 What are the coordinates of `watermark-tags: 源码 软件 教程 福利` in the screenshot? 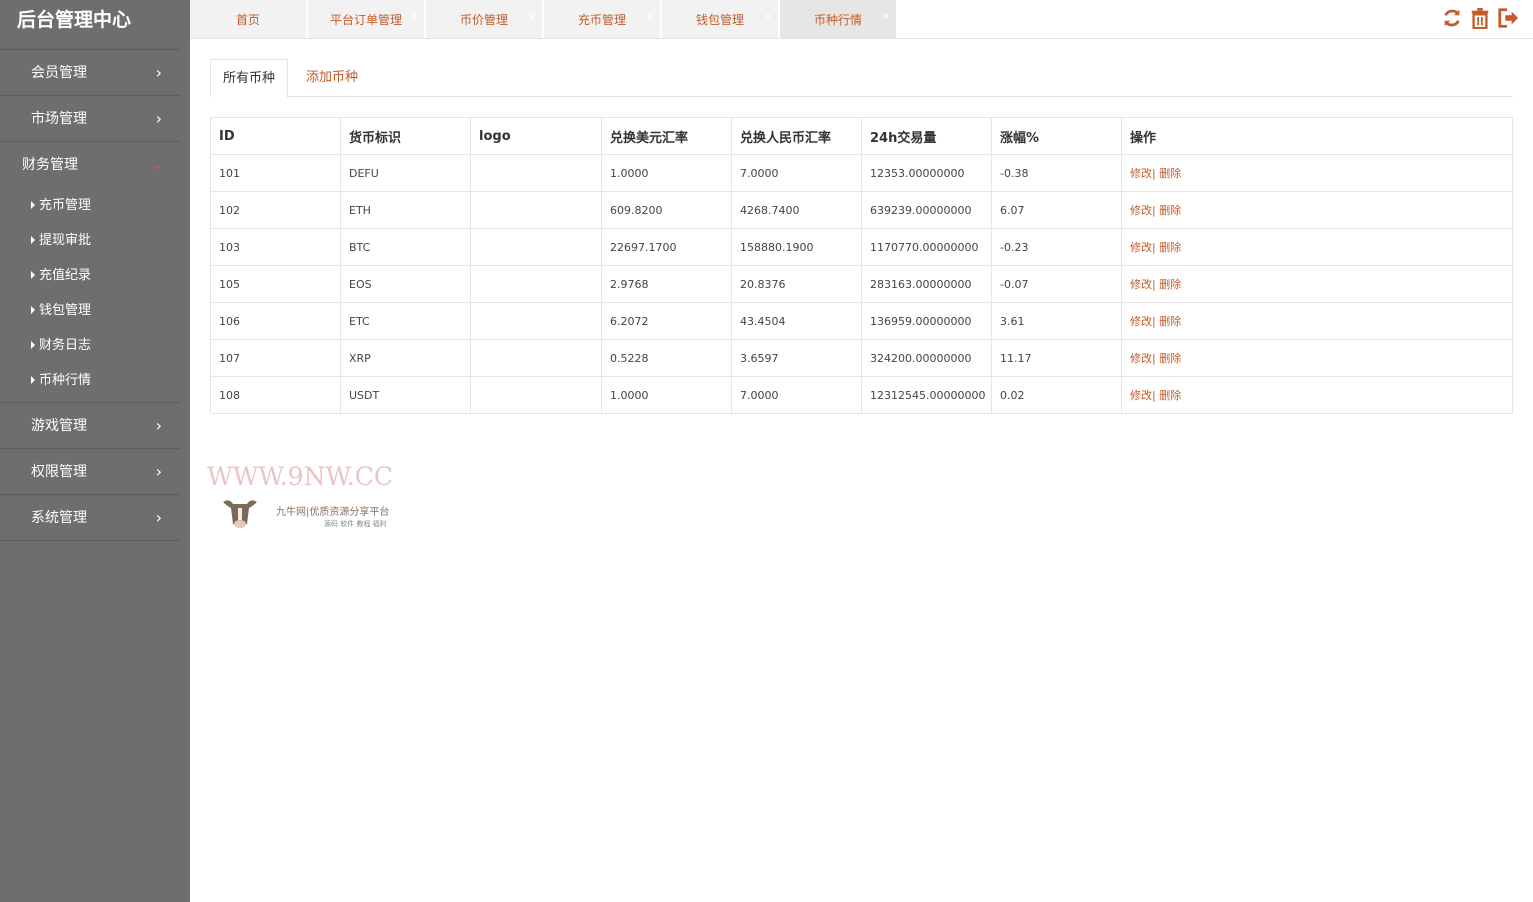 It's located at (355, 524).